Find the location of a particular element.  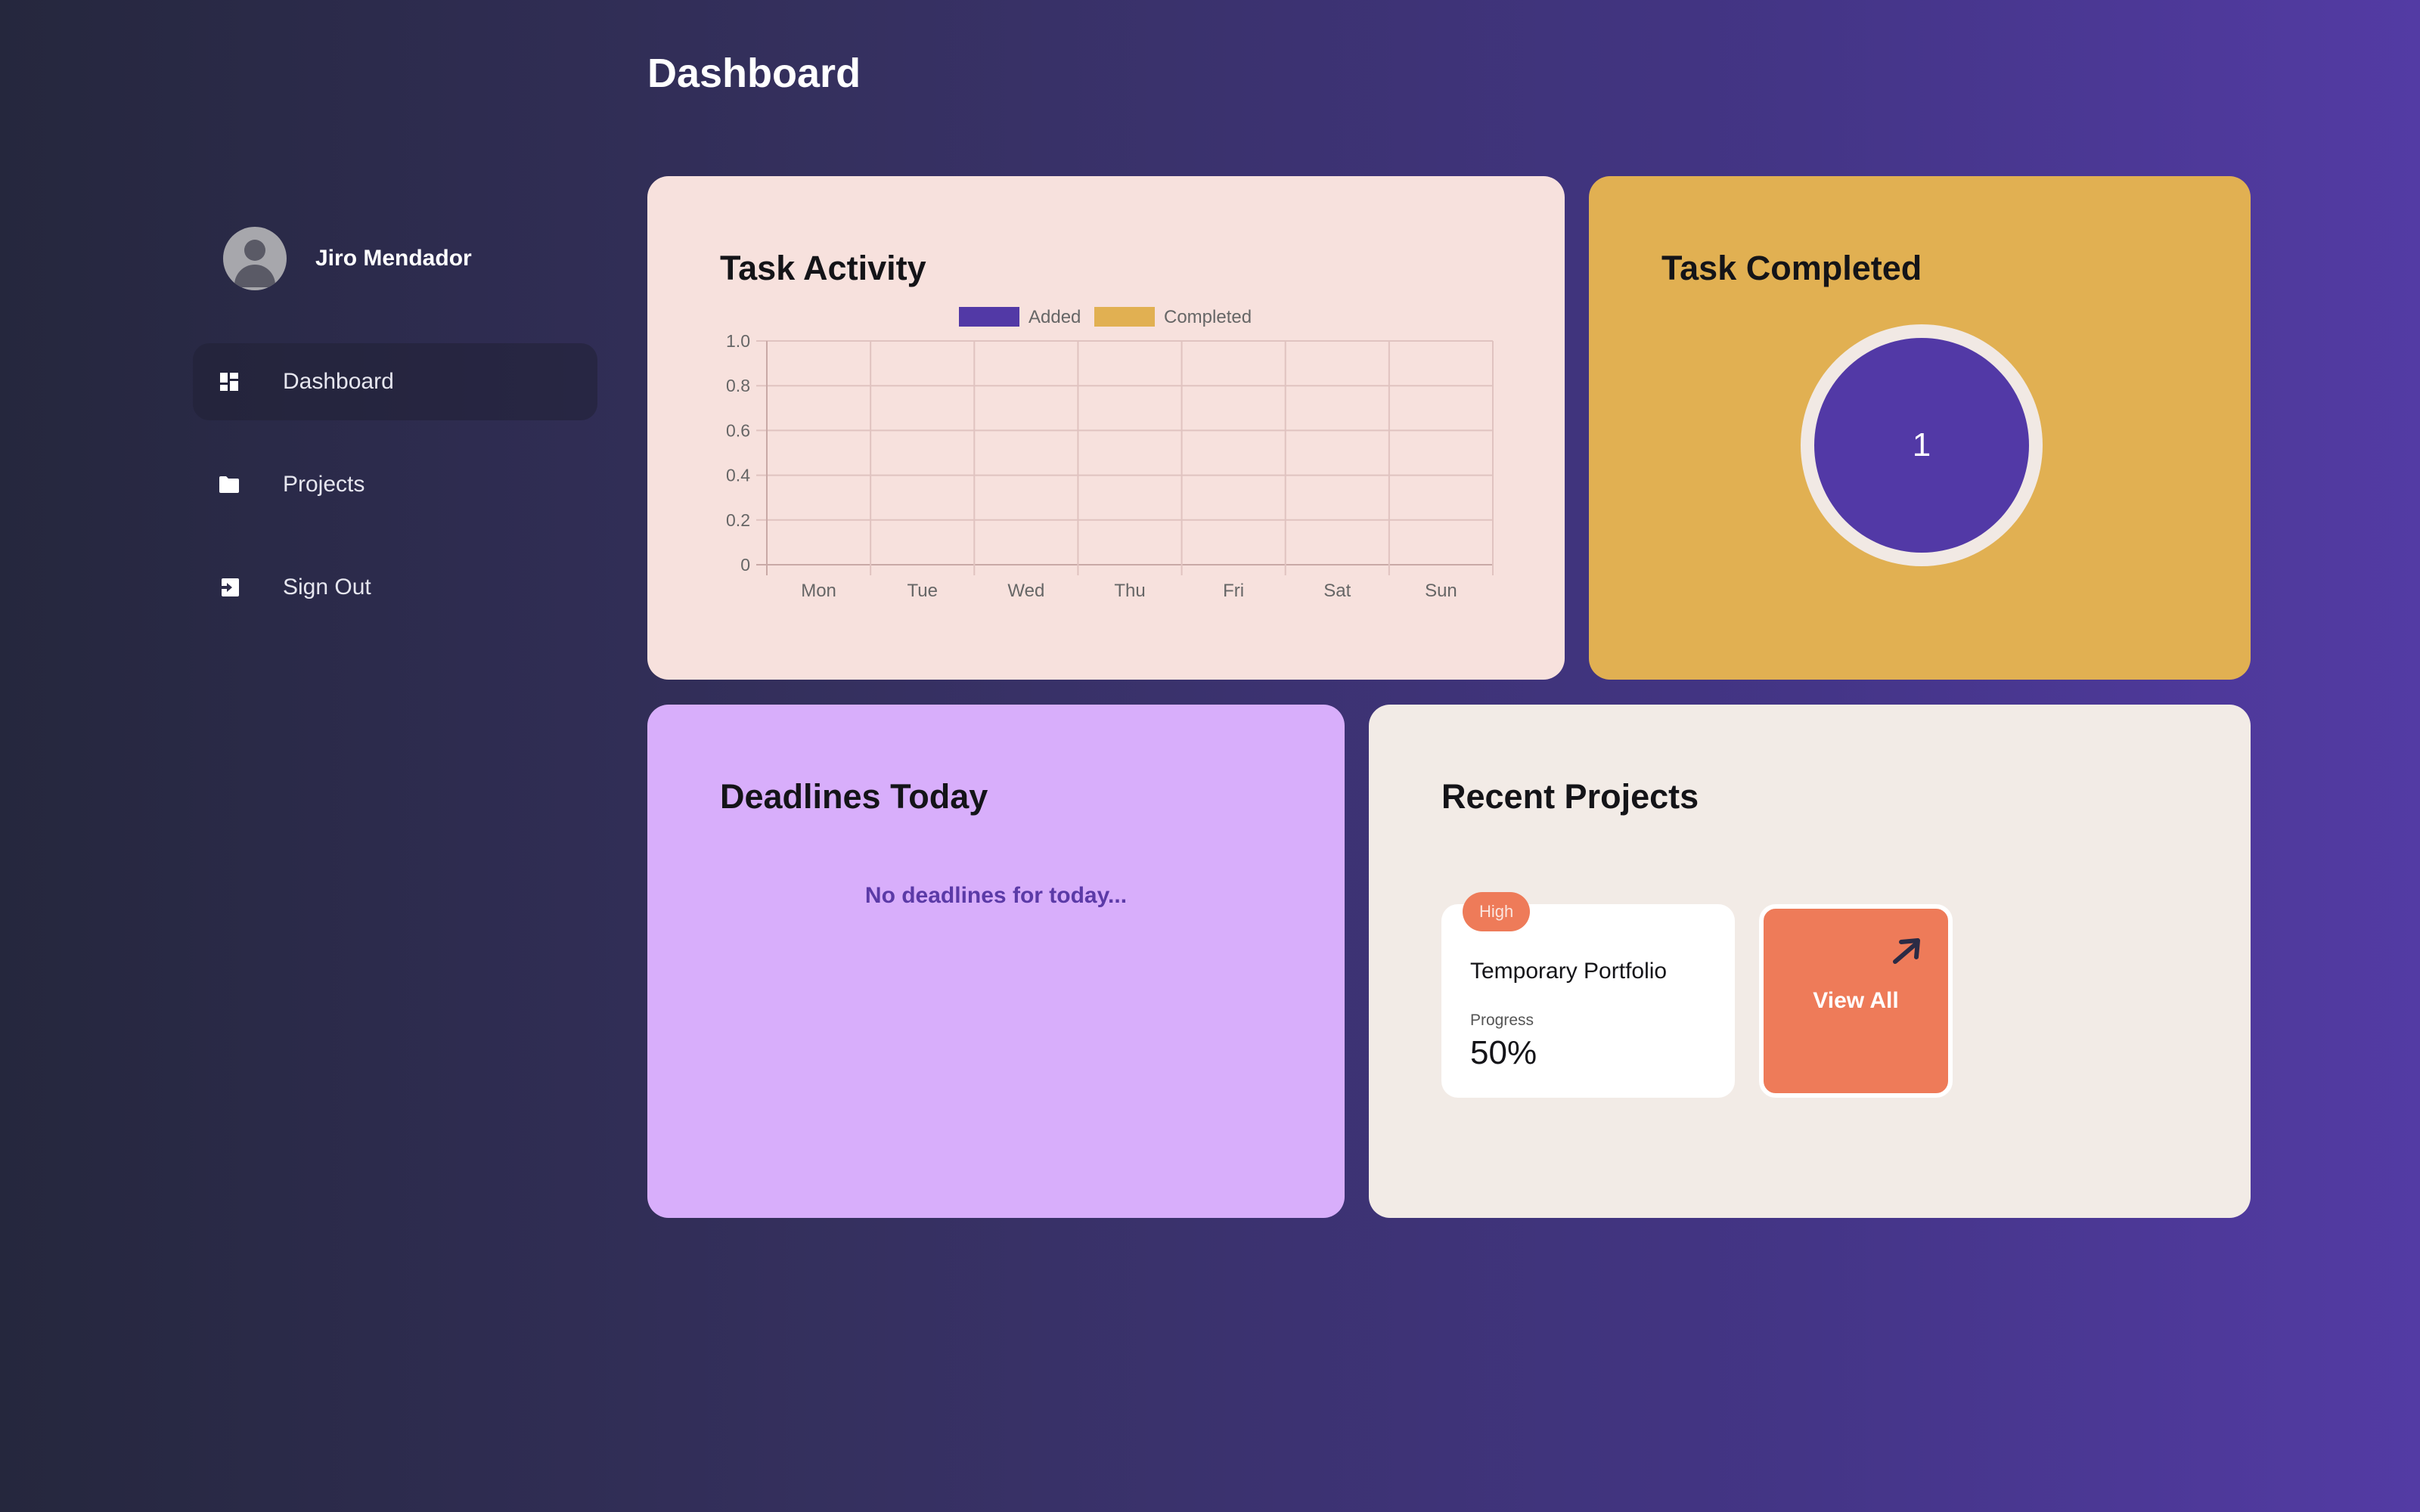

priority-badge: High is located at coordinates (1497, 911).